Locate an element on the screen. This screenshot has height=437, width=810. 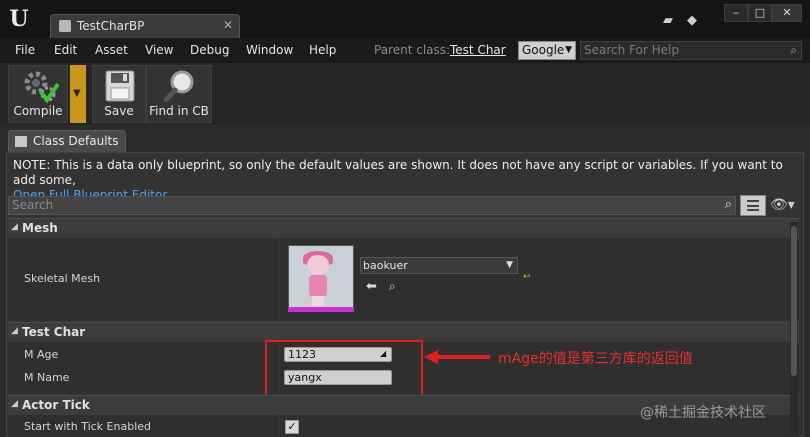
details-scrollbar is located at coordinates (794, 328).